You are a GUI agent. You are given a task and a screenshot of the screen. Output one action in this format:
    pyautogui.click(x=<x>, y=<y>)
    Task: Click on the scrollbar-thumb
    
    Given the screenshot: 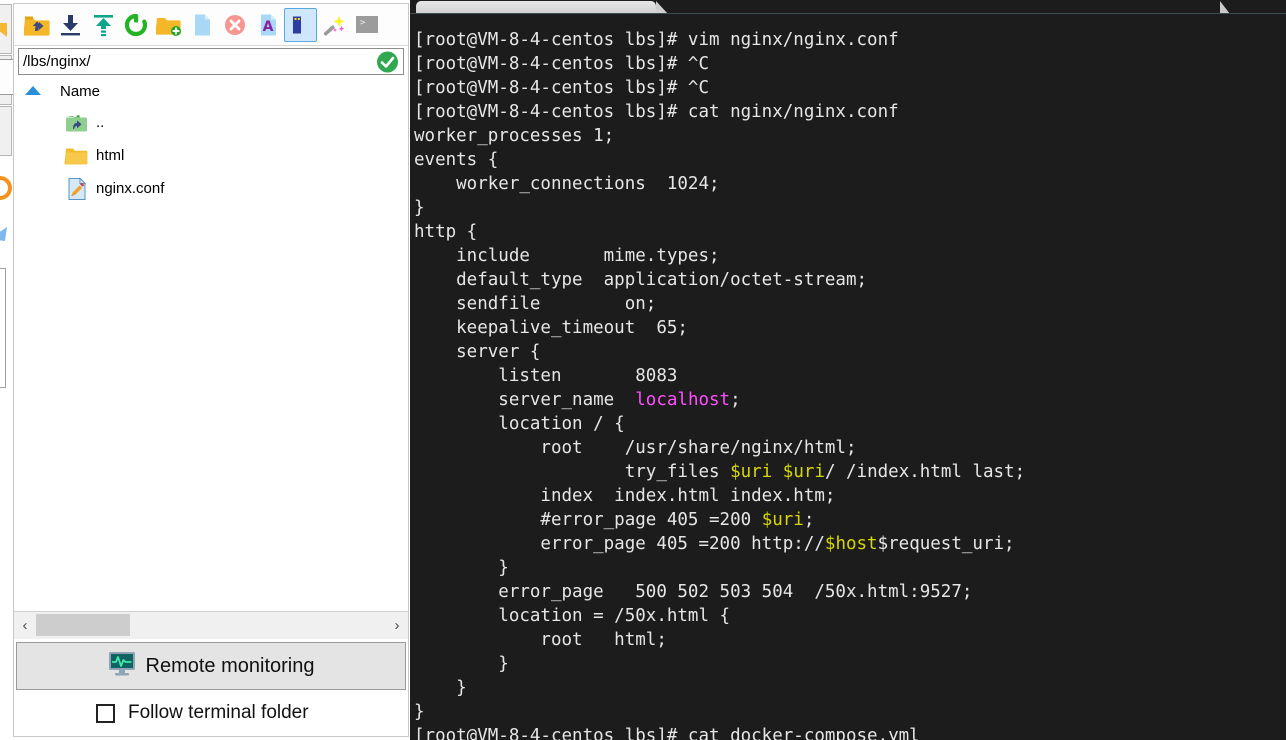 What is the action you would take?
    pyautogui.click(x=83, y=625)
    